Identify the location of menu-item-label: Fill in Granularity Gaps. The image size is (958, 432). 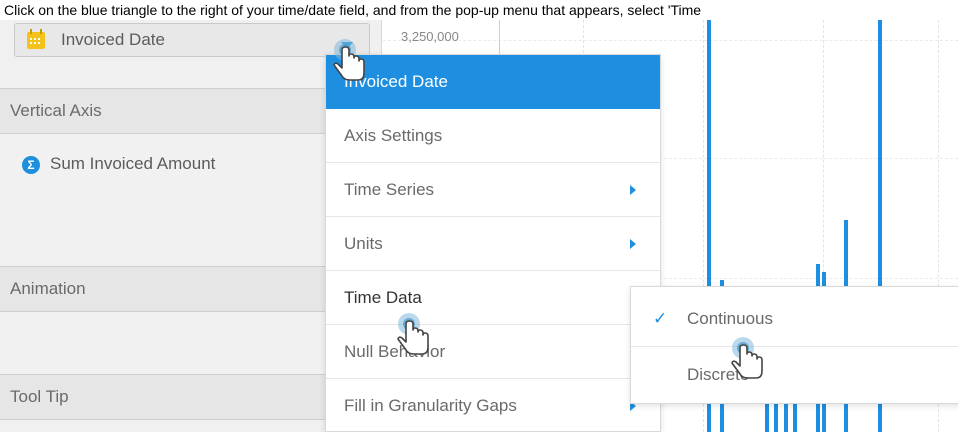
(430, 405).